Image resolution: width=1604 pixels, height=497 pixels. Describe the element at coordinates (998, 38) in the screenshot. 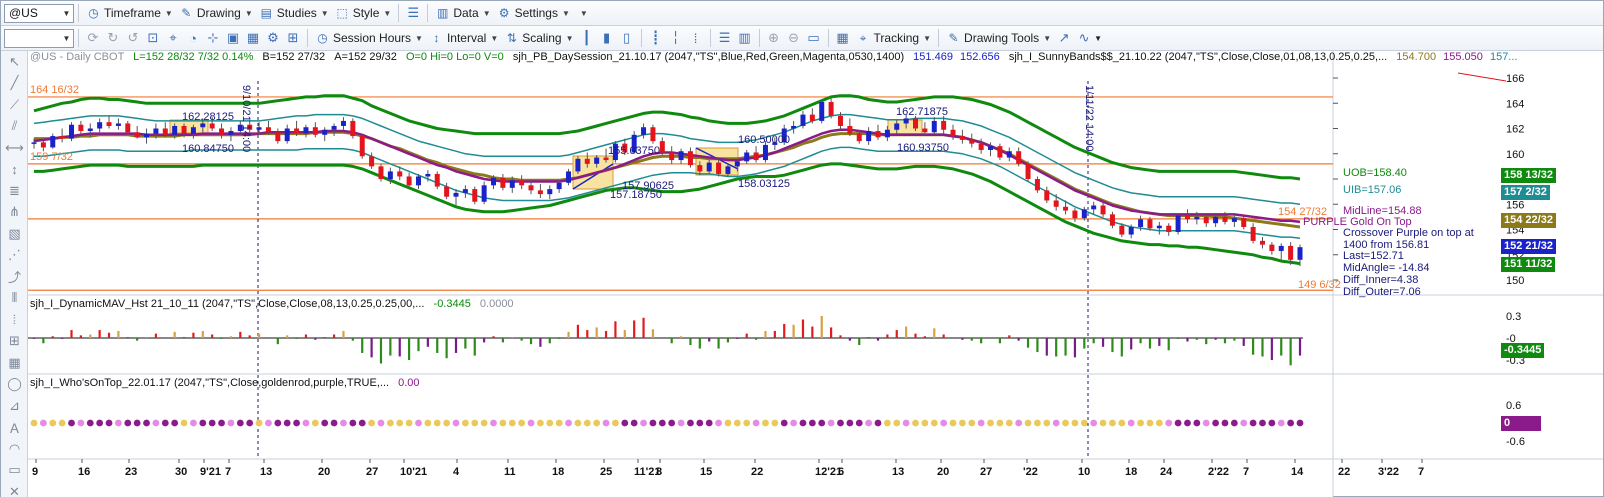

I see `drawing-tools-menu: ✎ Drawing Tools ▼` at that location.